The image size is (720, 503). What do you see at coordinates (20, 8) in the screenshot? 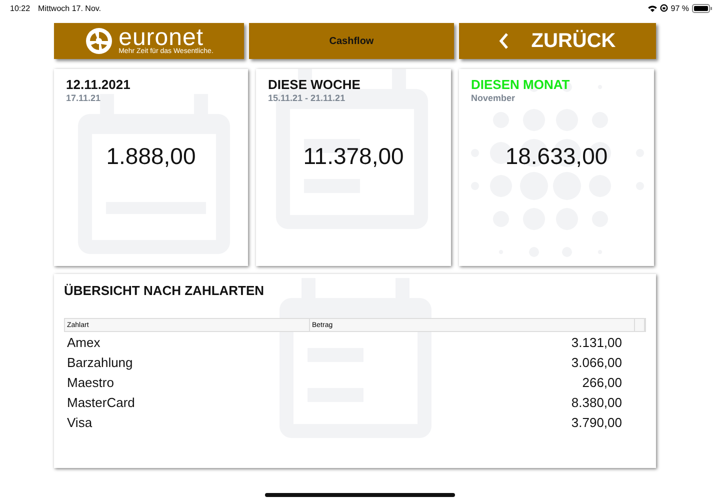
I see `status-time: 10:22` at bounding box center [20, 8].